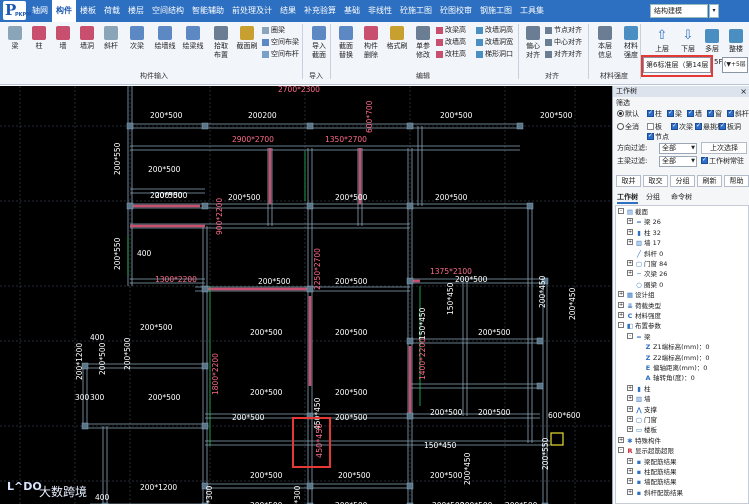  I want to click on app-logo: P PKPM, so click(17, 10).